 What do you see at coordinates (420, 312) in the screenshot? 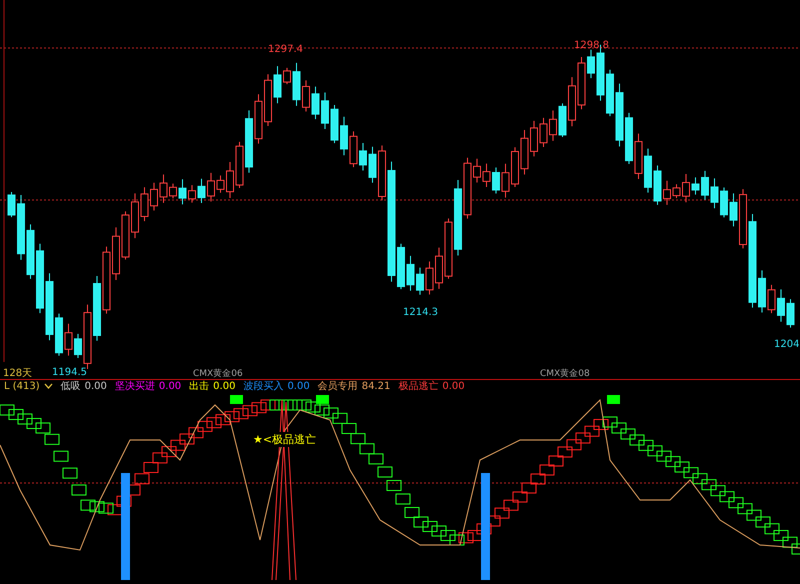
I see `price-label: 1214.3` at bounding box center [420, 312].